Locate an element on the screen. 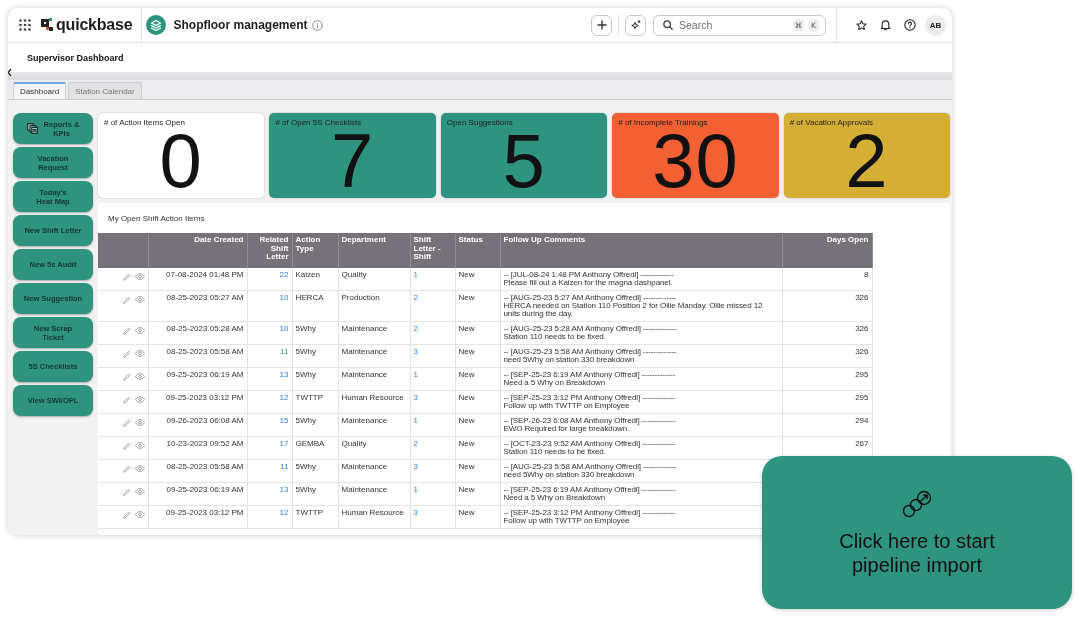  column-header: Days Open is located at coordinates (827, 250).